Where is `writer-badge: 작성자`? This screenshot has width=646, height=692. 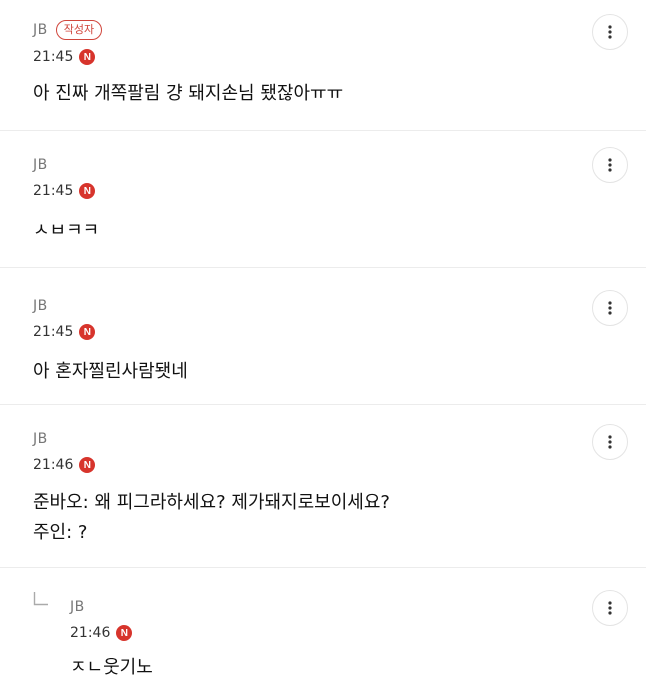
writer-badge: 작성자 is located at coordinates (79, 30).